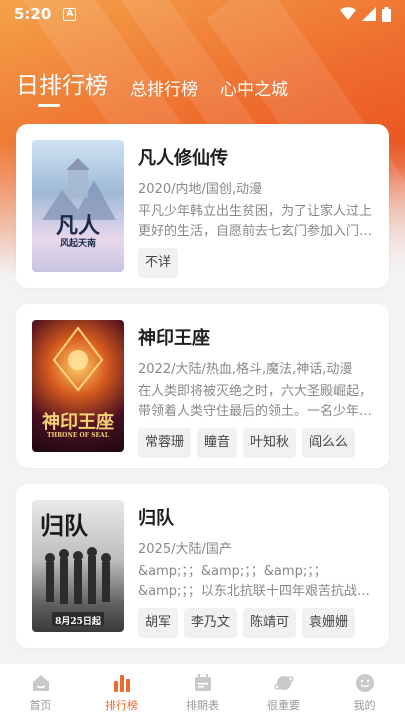 Image resolution: width=405 pixels, height=720 pixels. I want to click on item-title: 归队, so click(156, 518).